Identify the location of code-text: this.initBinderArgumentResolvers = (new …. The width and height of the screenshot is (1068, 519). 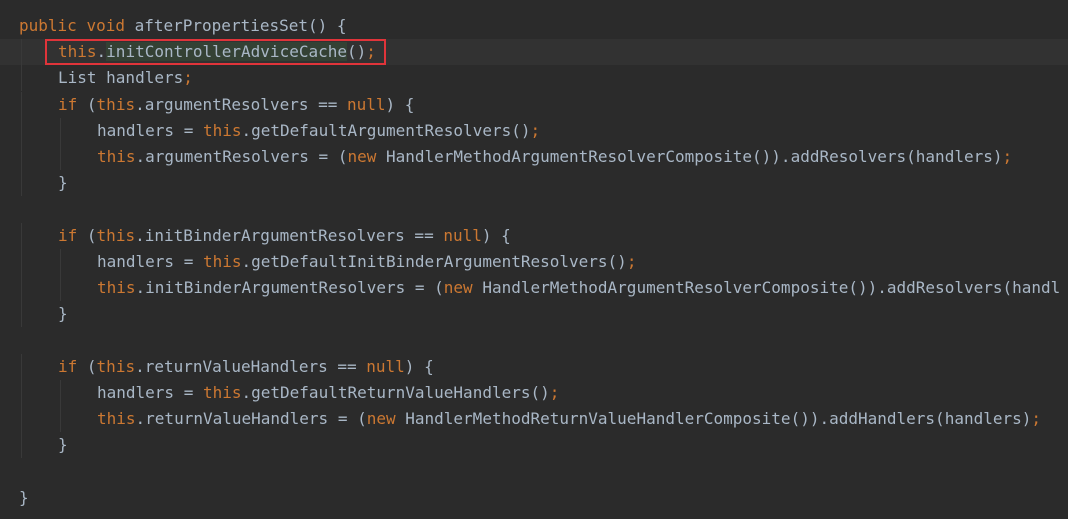
(578, 288).